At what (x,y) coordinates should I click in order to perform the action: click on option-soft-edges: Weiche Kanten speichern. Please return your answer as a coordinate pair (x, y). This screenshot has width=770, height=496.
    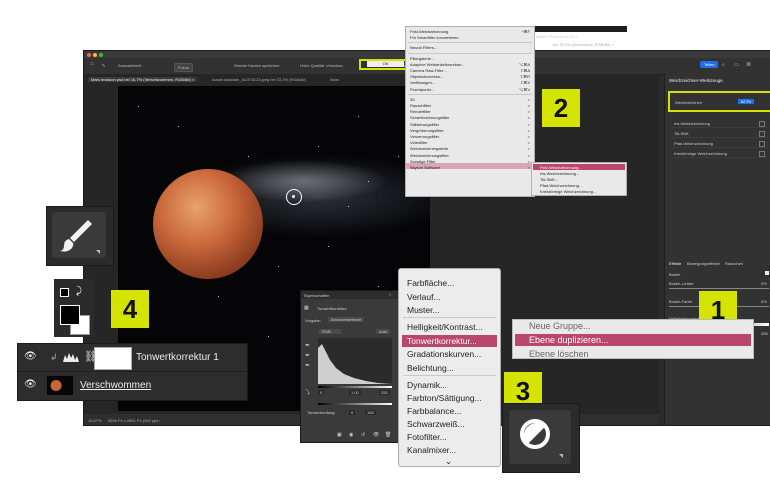
    Looking at the image, I should click on (257, 65).